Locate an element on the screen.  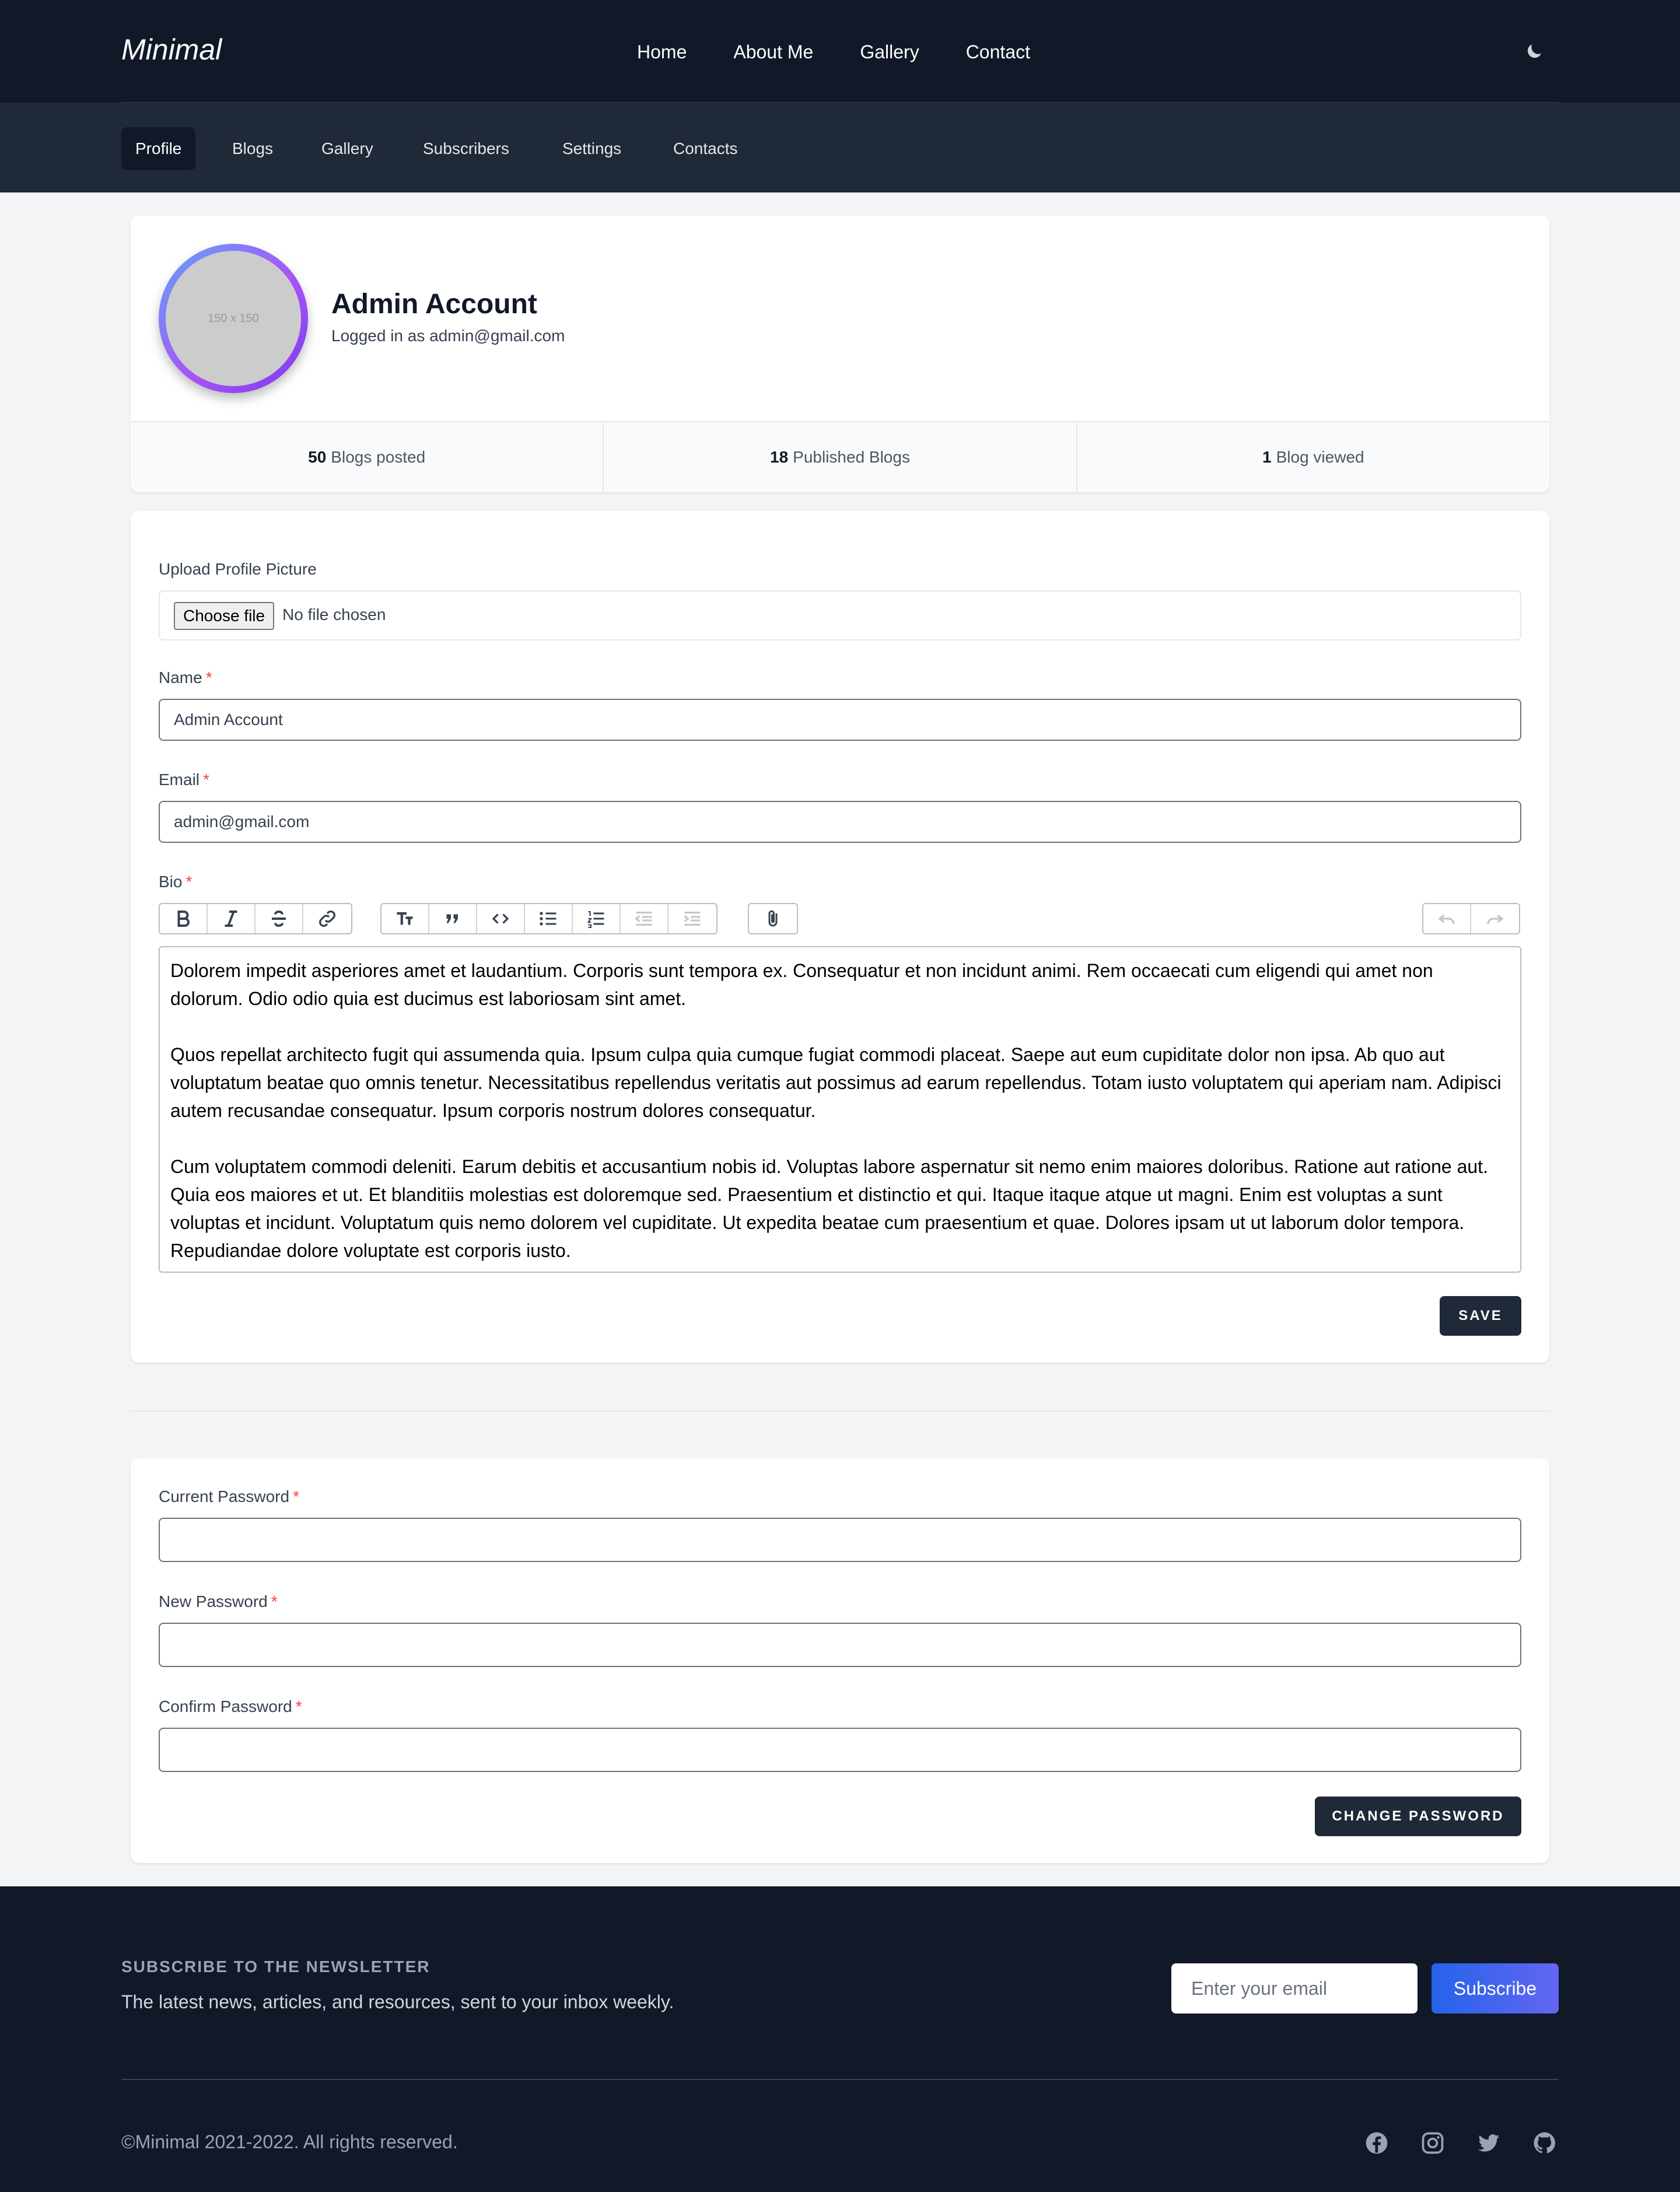
upload-label: Upload Profile Picture is located at coordinates (238, 569).